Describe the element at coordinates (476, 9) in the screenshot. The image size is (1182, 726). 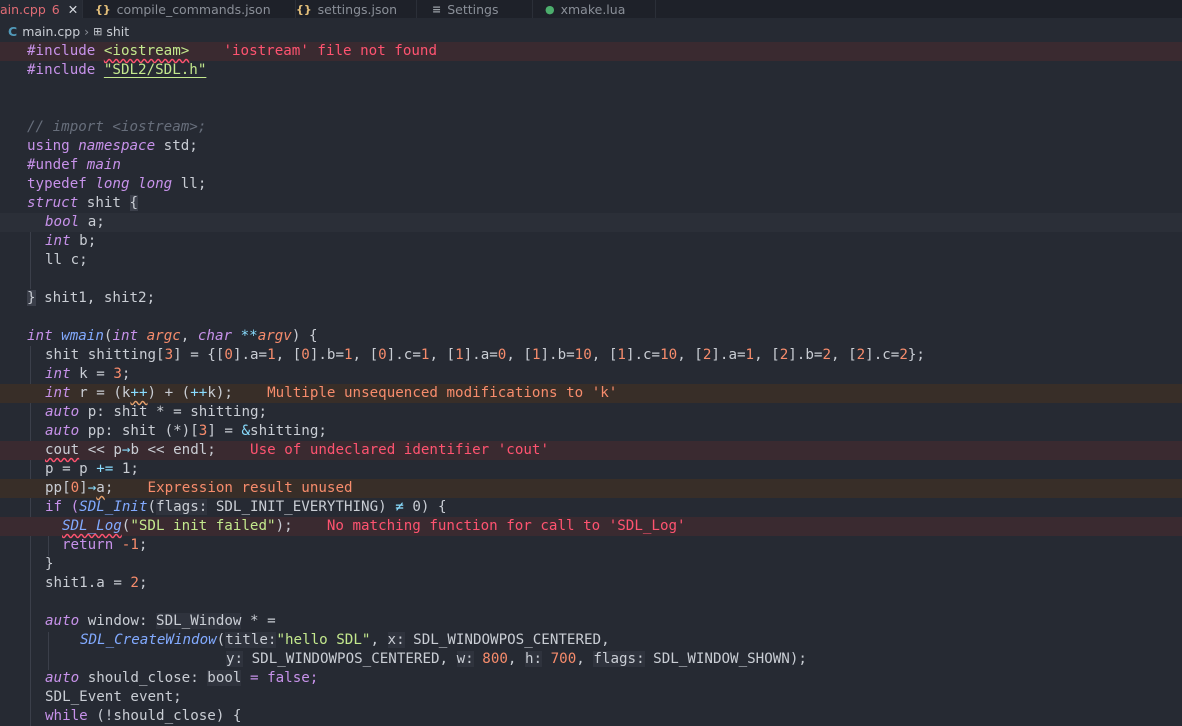
I see `tab-settings: ≡ Settings` at that location.